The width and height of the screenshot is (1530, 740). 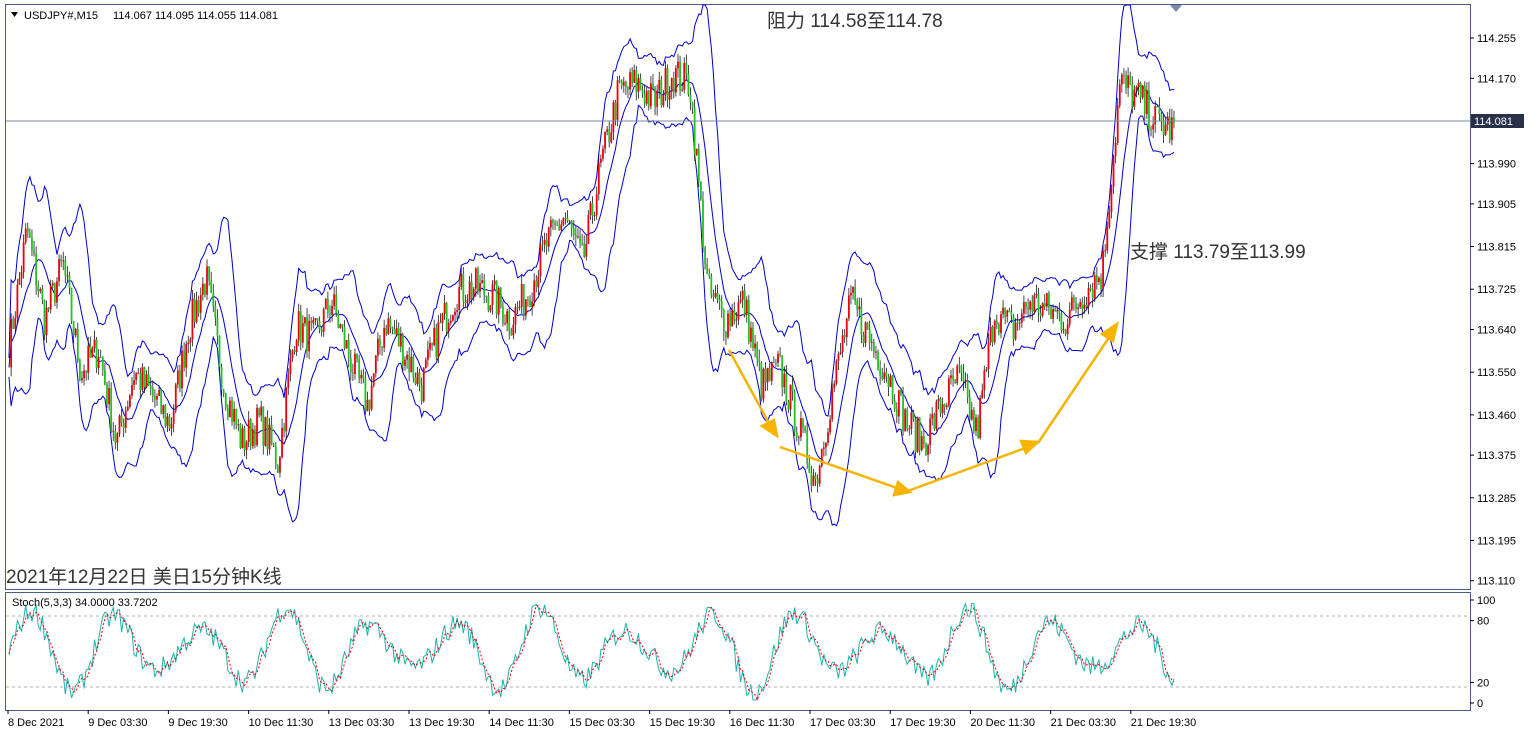 I want to click on price-tick-label: 113.375, so click(x=1496, y=456).